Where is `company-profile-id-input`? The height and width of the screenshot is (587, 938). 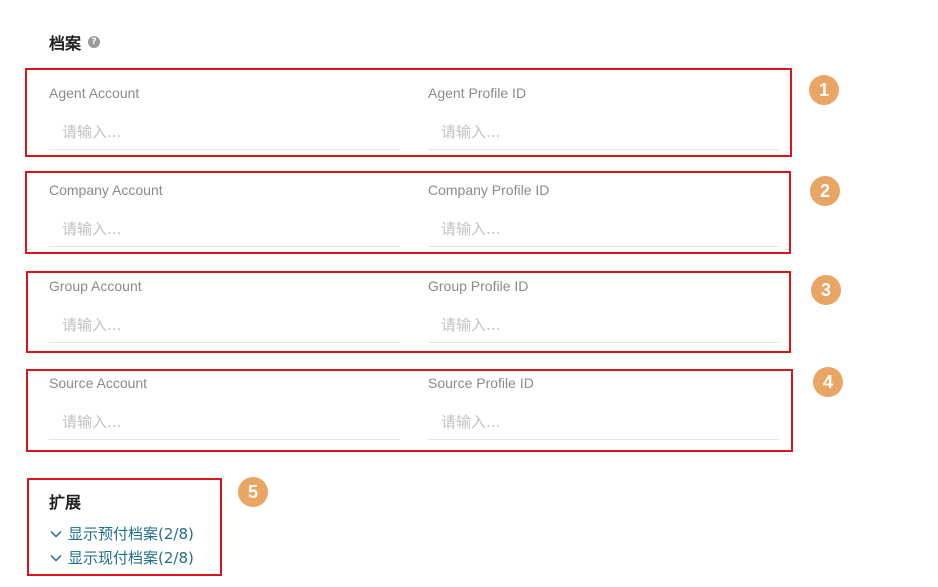 company-profile-id-input is located at coordinates (603, 229).